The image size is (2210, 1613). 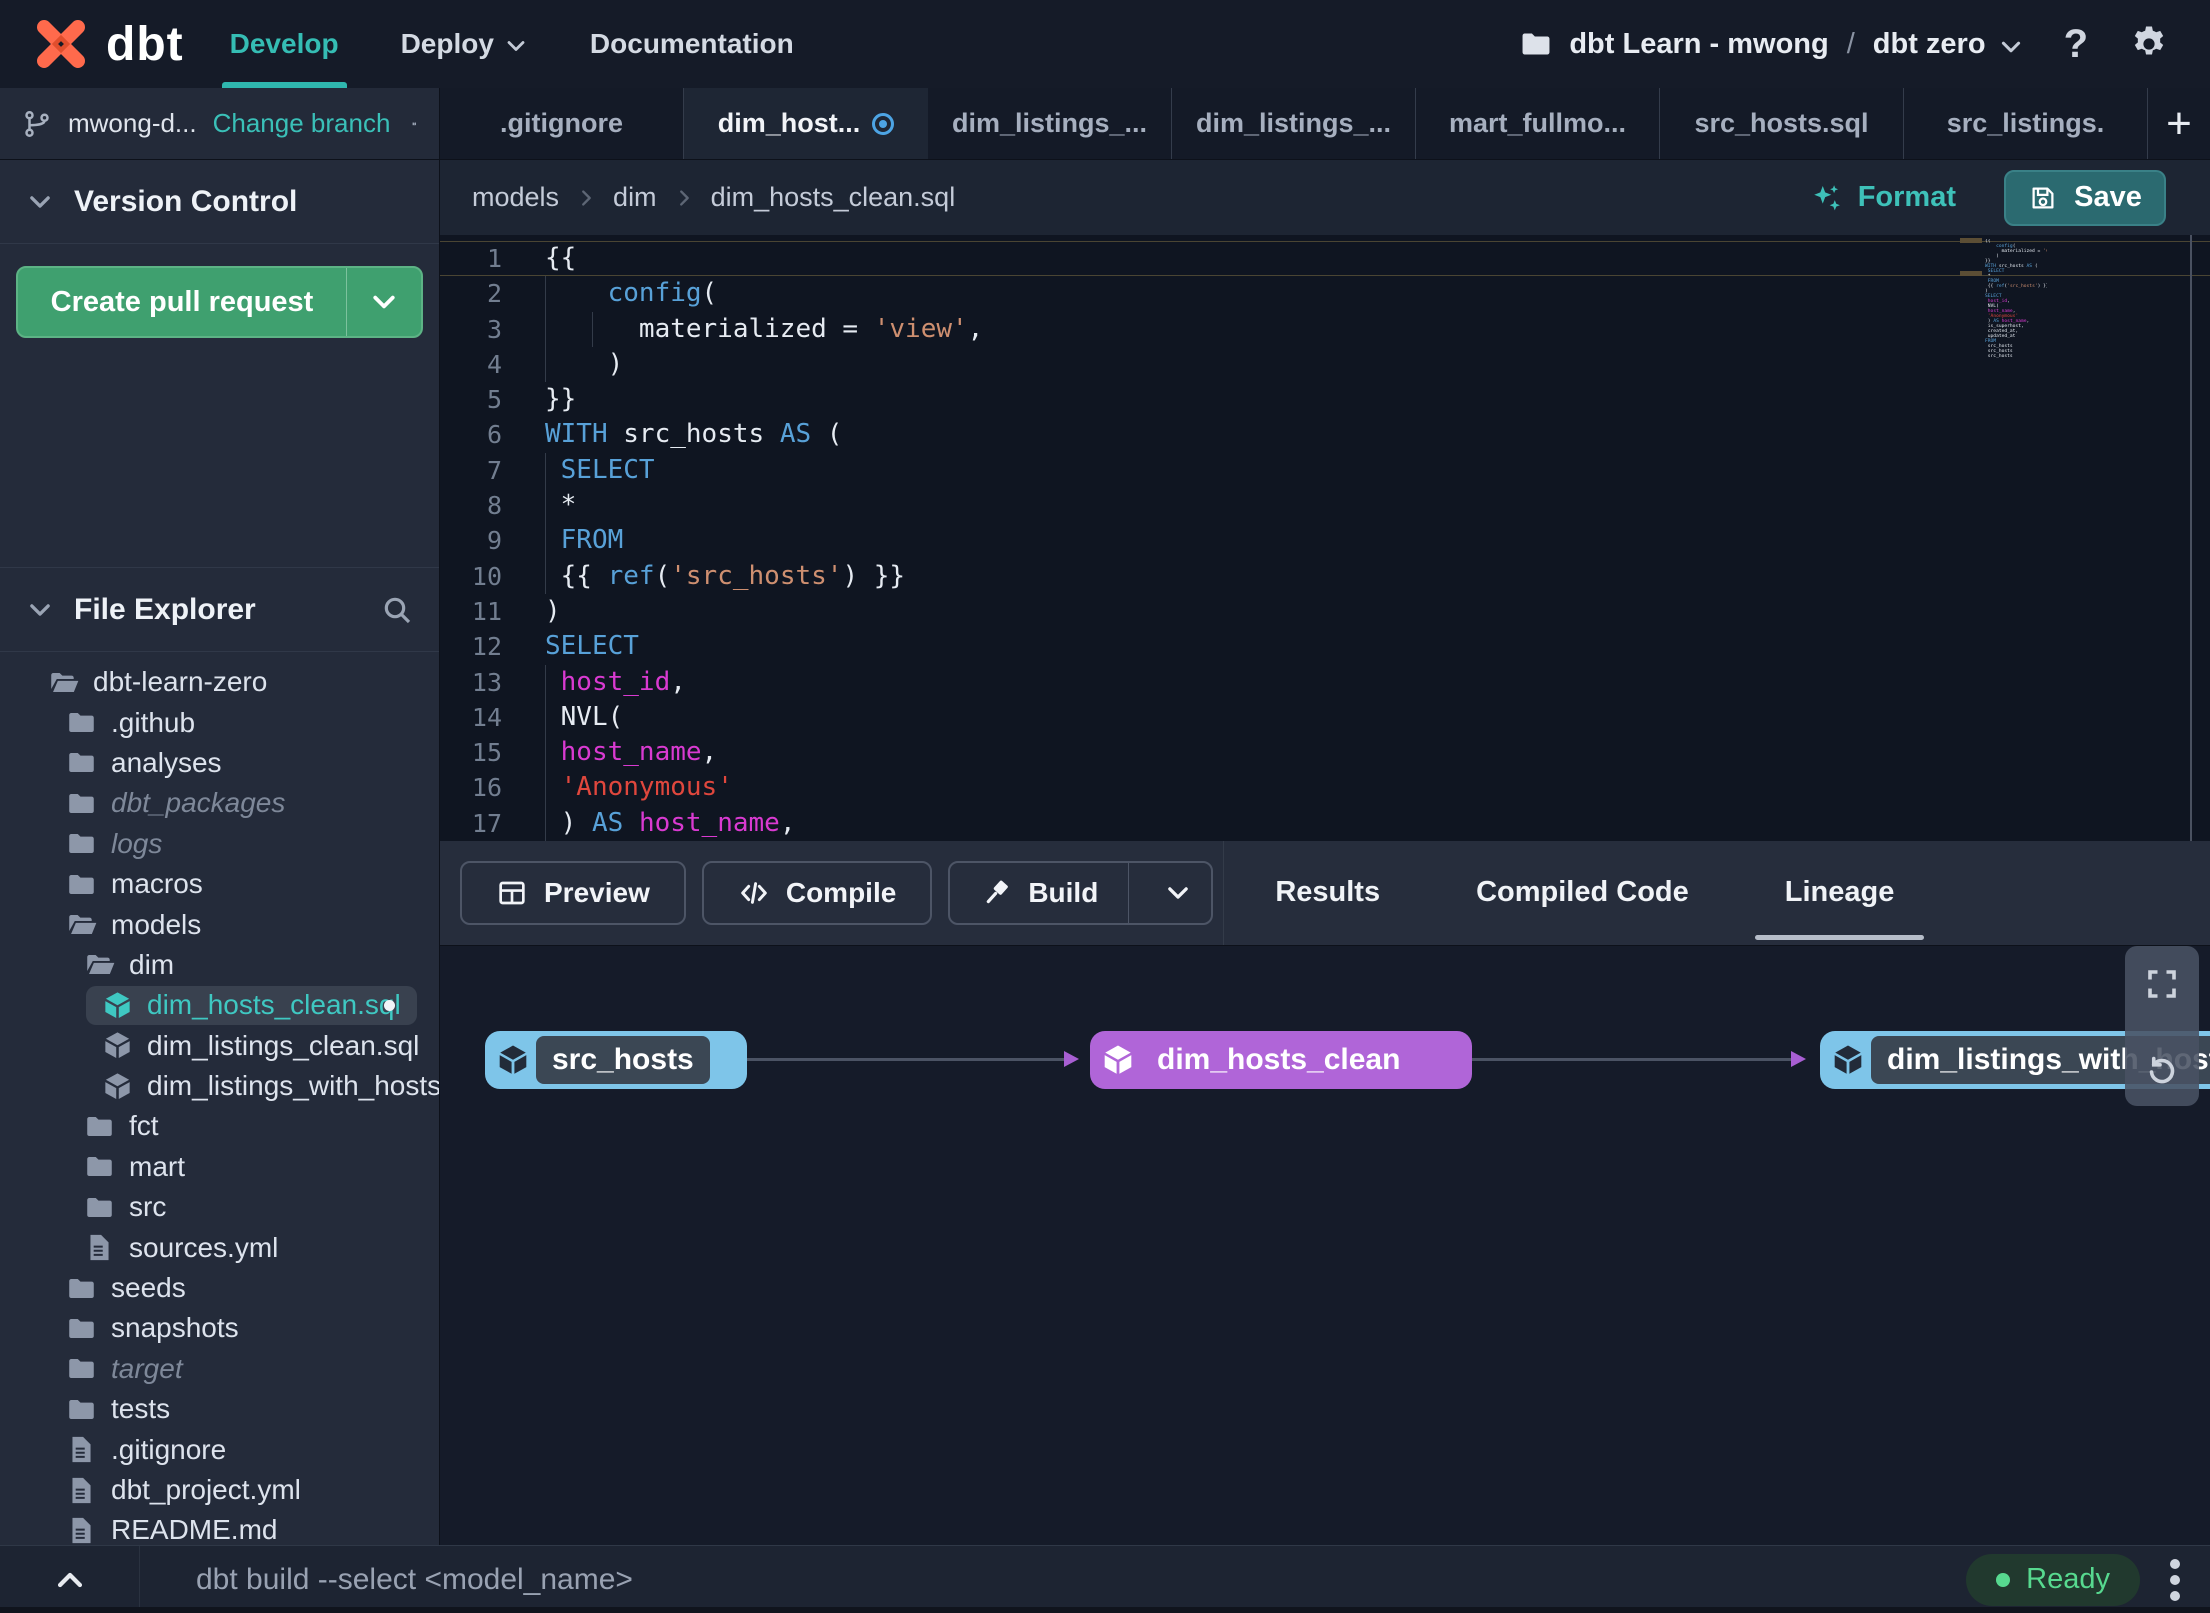 What do you see at coordinates (1356, 717) in the screenshot?
I see `code-line-content: NVL(` at bounding box center [1356, 717].